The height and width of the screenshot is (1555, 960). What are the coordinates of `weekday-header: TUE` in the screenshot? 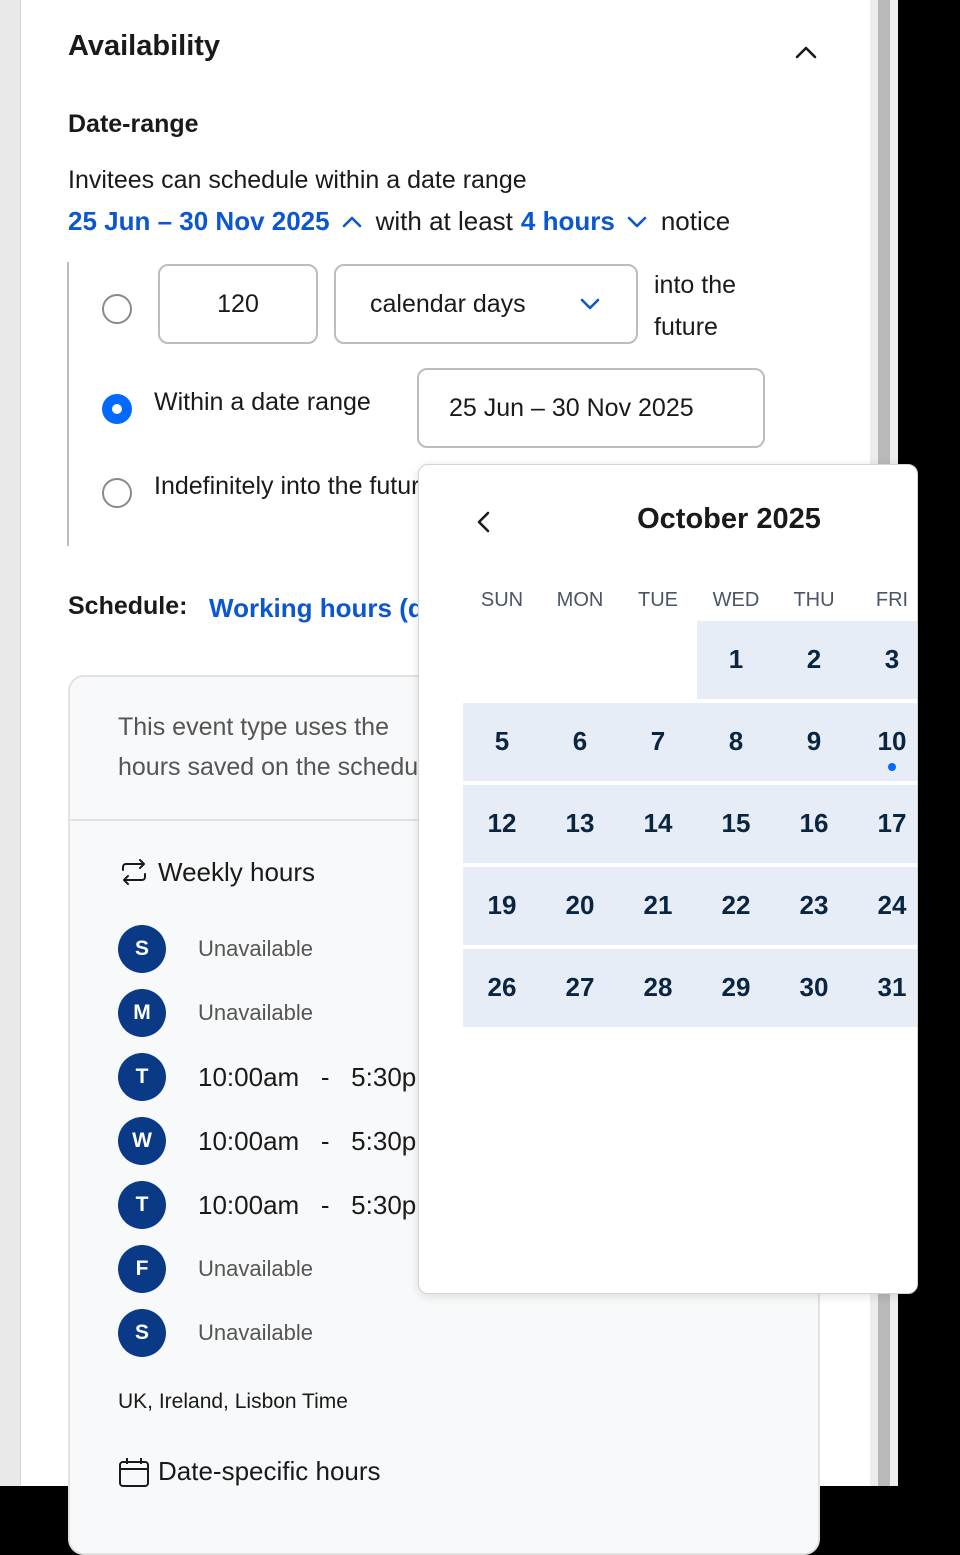 It's located at (658, 600).